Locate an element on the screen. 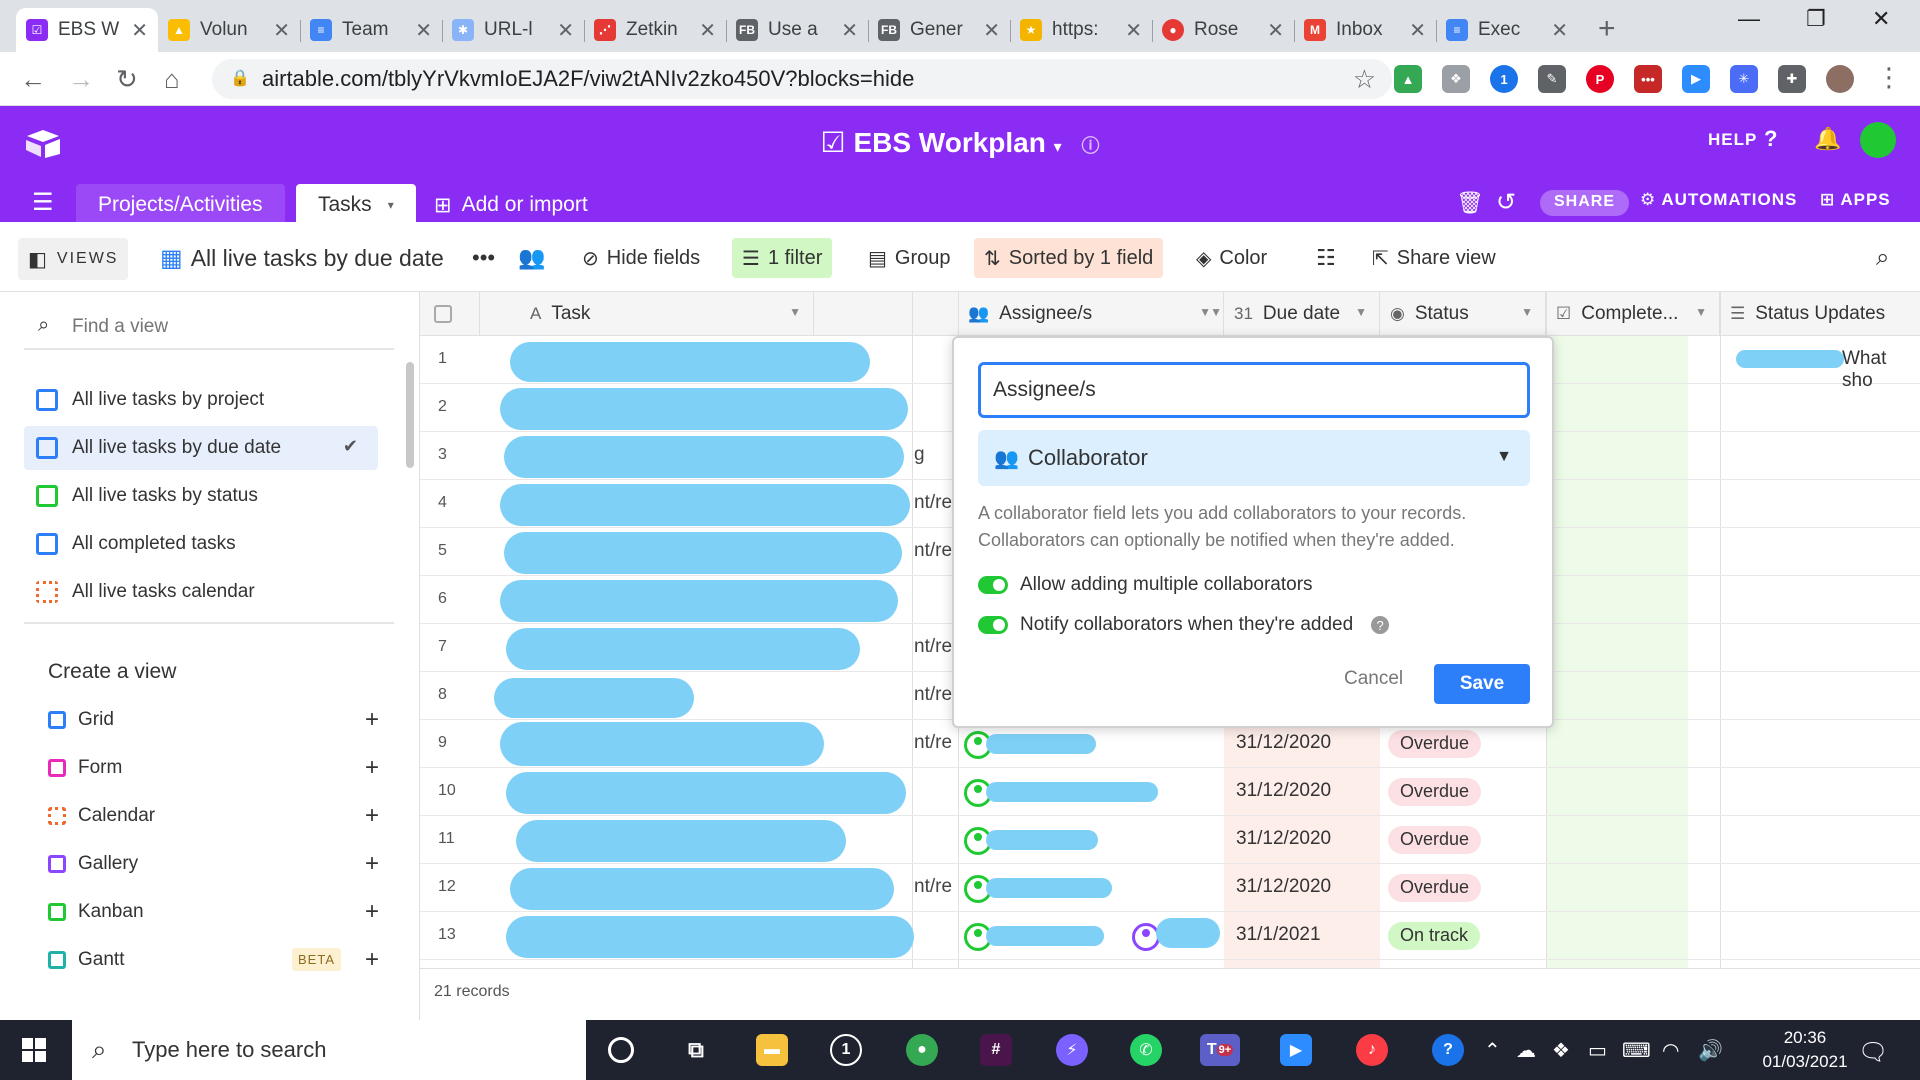  cancel-button: Cancel is located at coordinates (1373, 679).